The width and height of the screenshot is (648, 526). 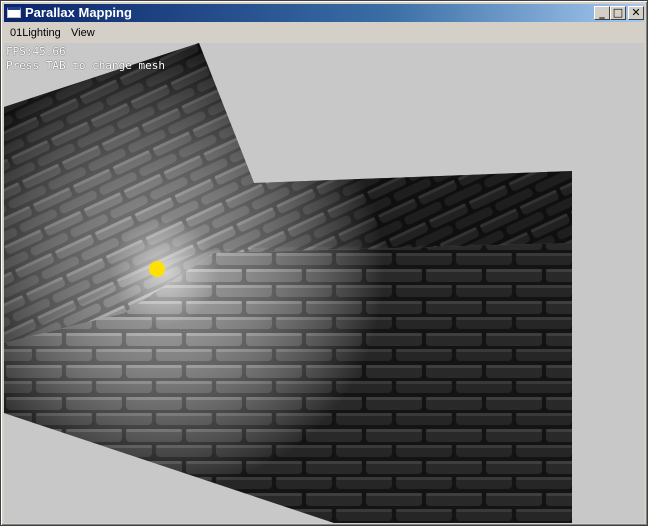 I want to click on minimize-button: _, so click(x=602, y=13).